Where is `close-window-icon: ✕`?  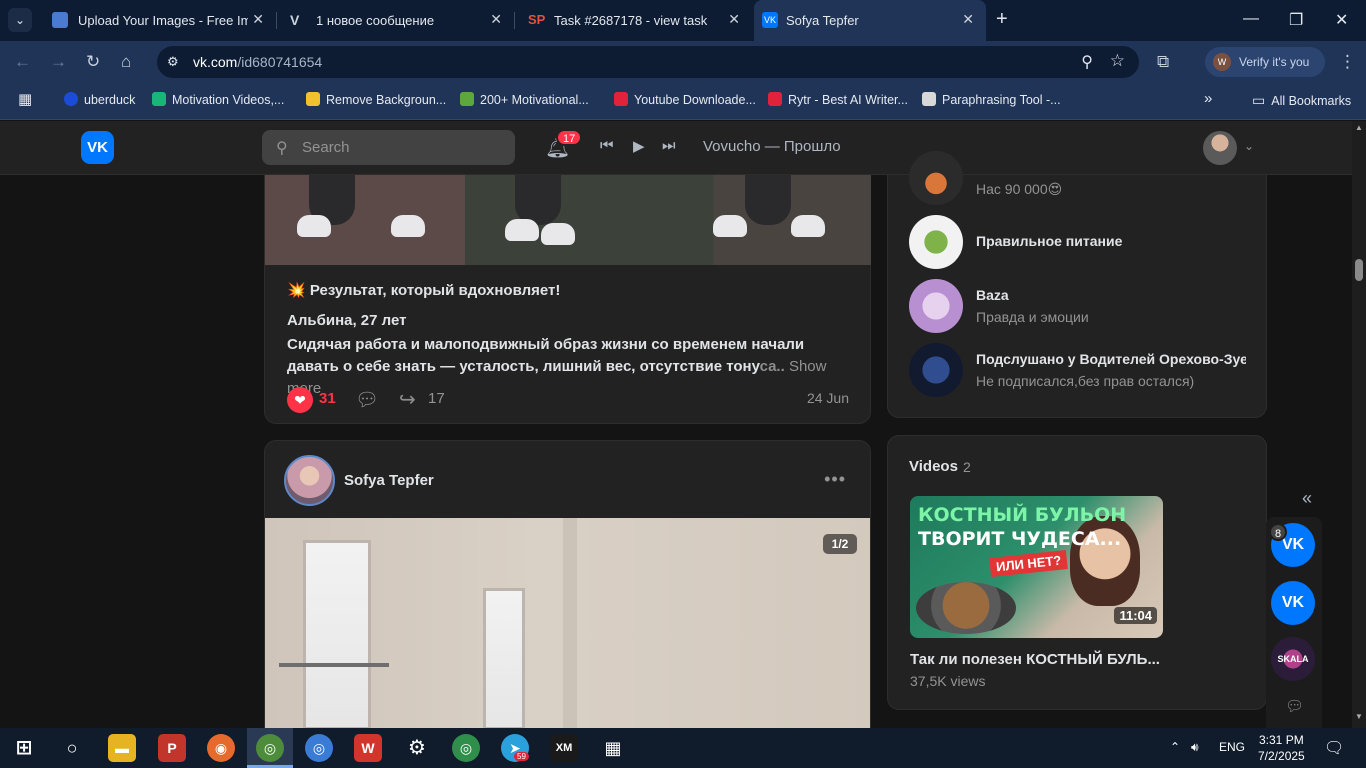
close-window-icon: ✕ is located at coordinates (1341, 20).